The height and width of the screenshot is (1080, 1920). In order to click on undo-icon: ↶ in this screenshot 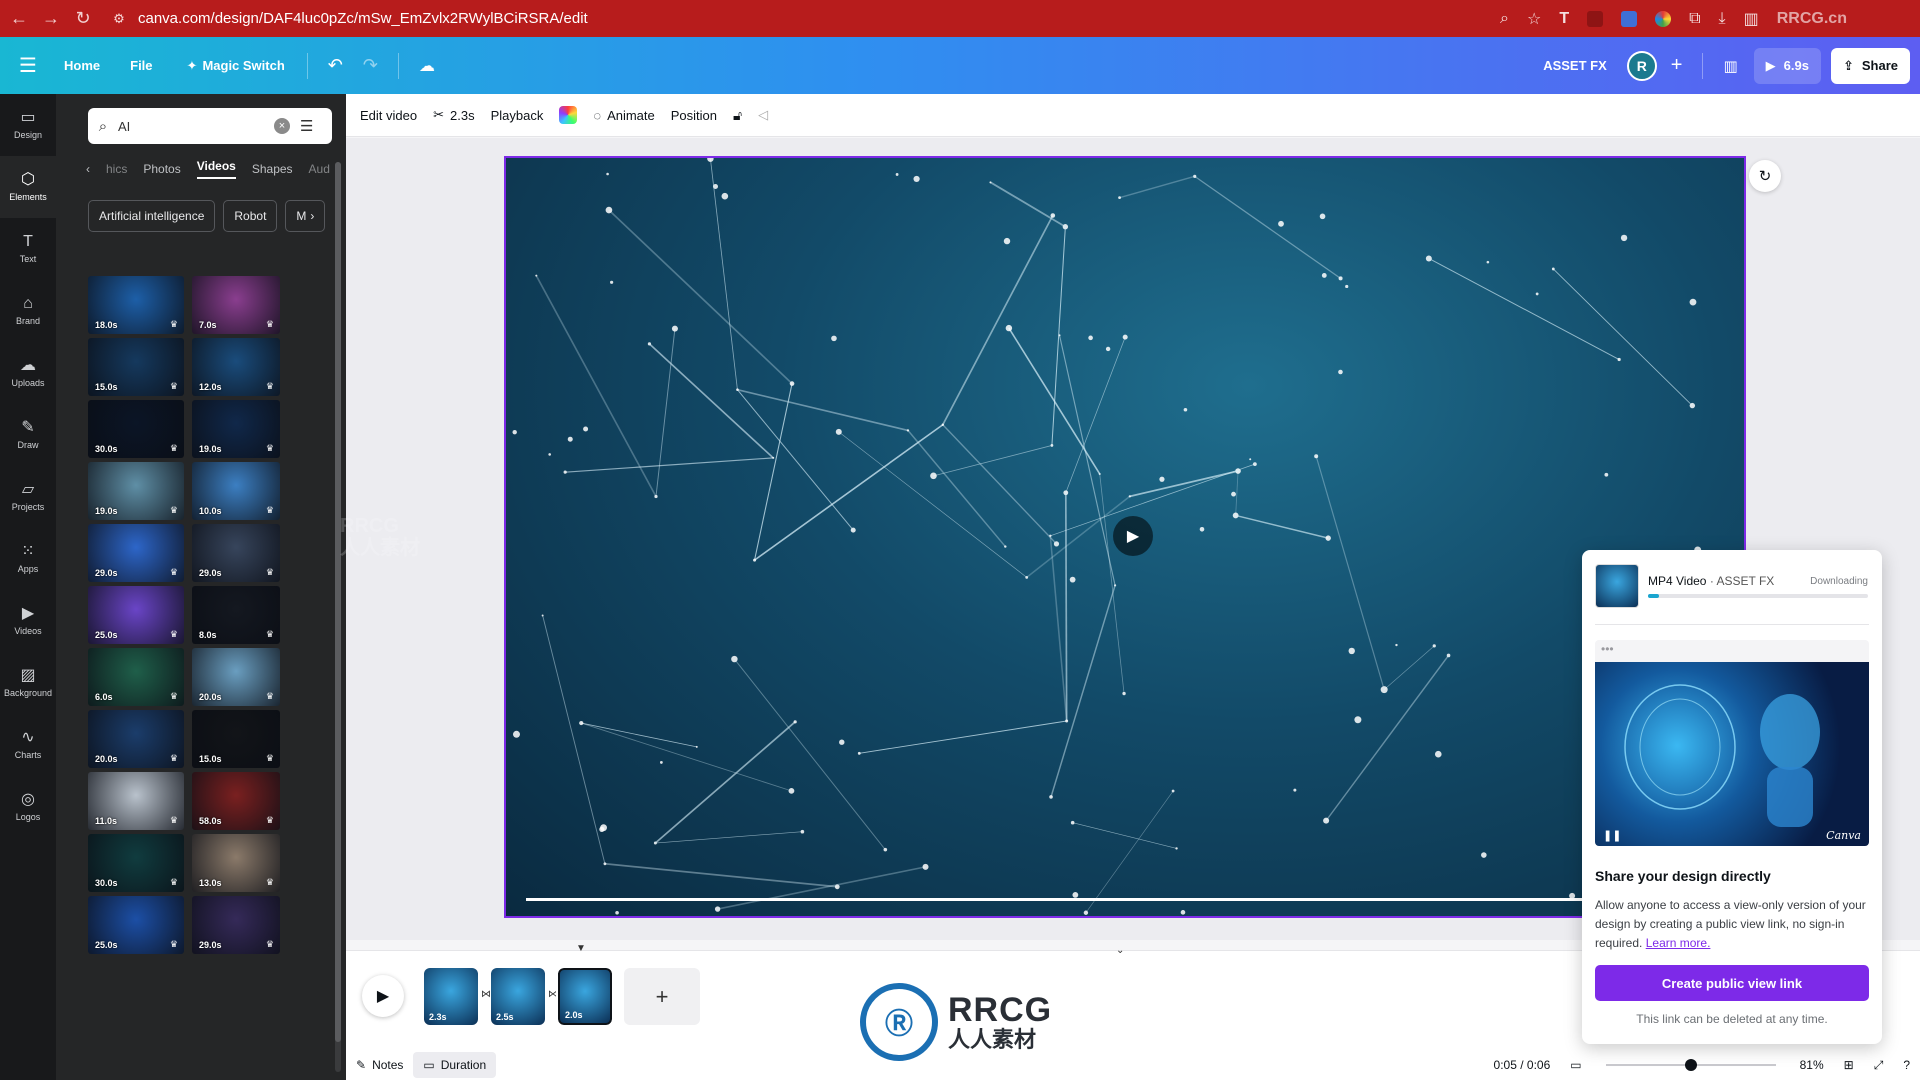, I will do `click(335, 65)`.